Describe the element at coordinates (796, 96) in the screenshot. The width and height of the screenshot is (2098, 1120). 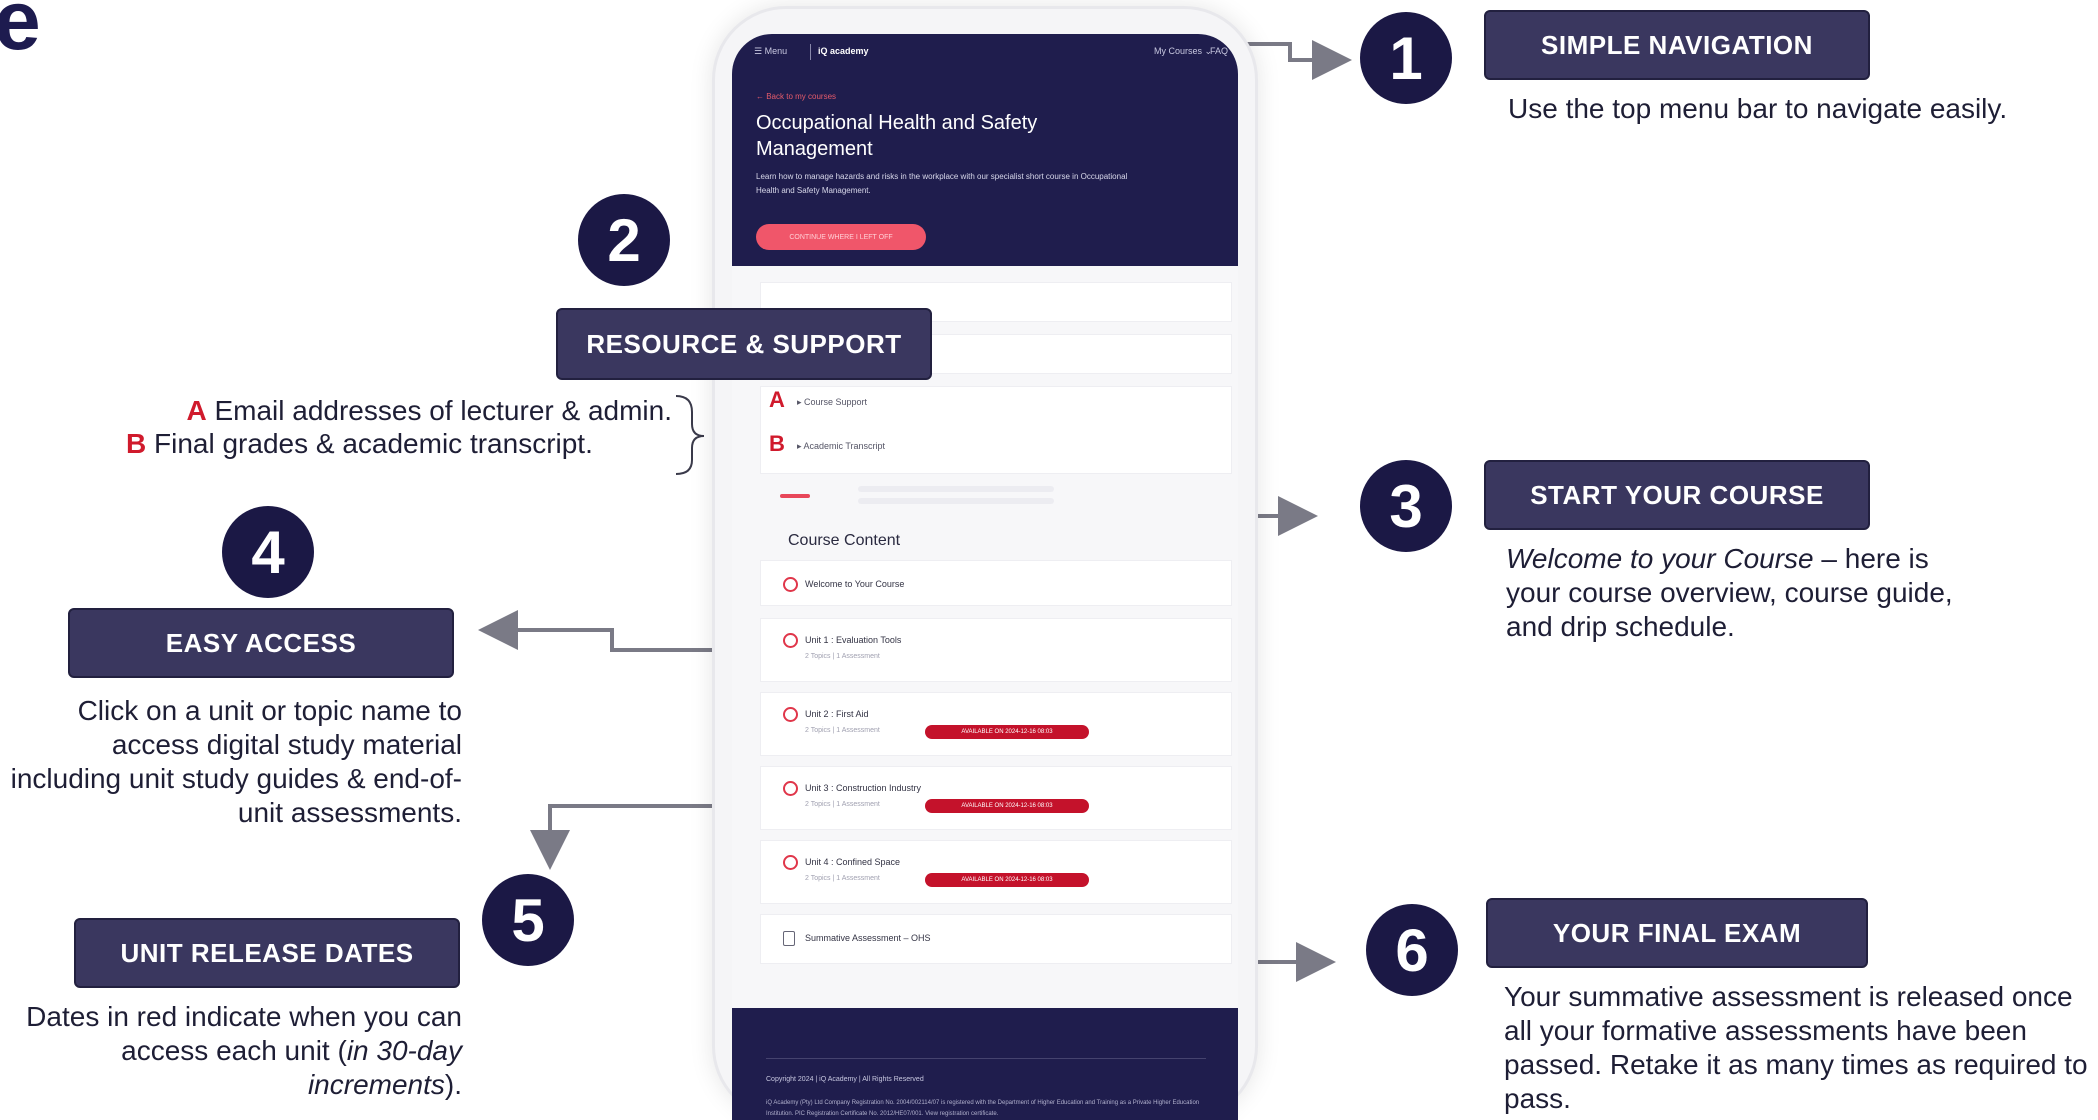
I see `back-to-courses-link: ← Back to my courses` at that location.